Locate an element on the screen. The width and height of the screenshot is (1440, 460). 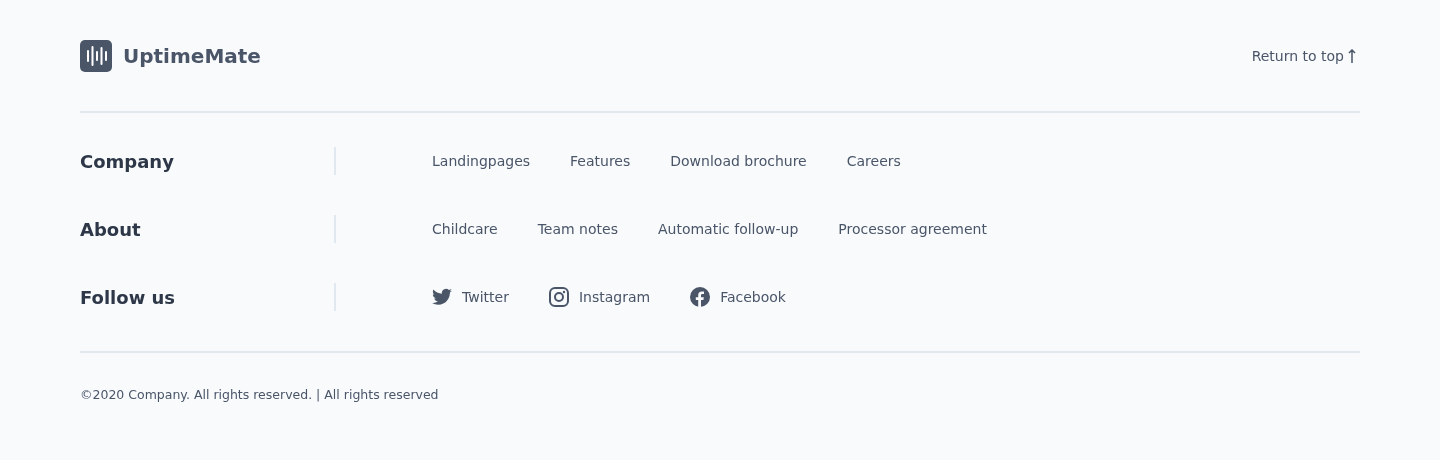
footer-link: Download brochure is located at coordinates (738, 161).